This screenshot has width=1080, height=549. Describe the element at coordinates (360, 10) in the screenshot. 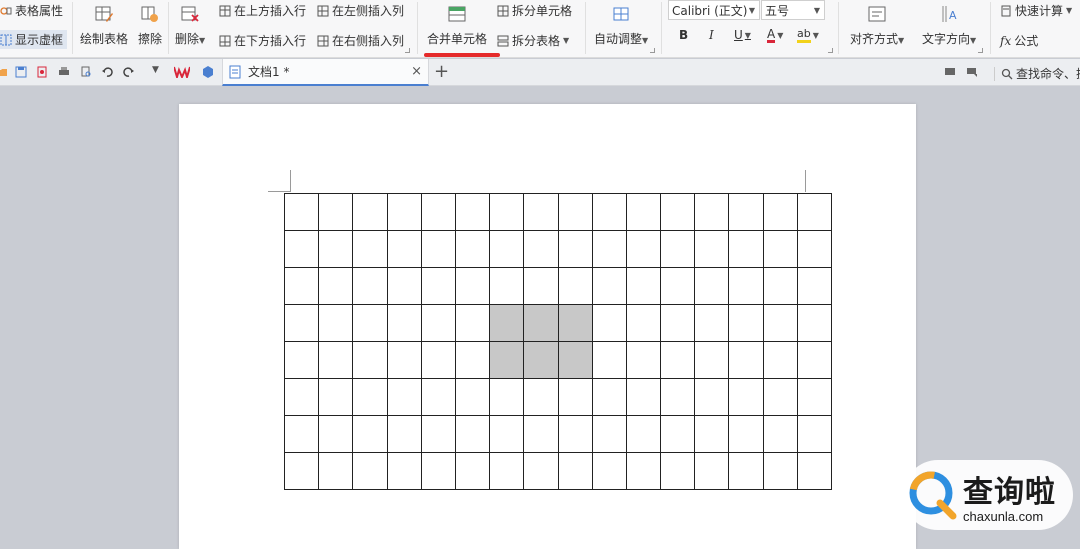

I see `insert-col-left-button: 在左侧插入列` at that location.